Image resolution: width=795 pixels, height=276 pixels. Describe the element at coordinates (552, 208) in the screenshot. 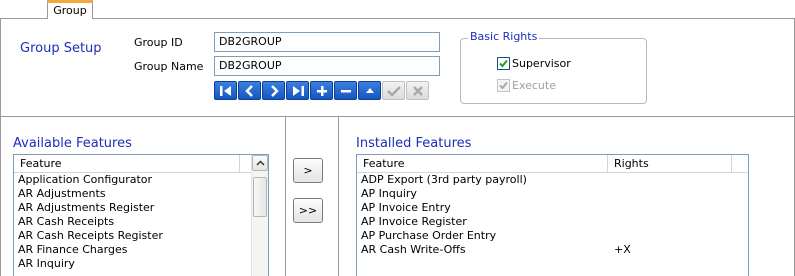

I see `table-row: AP Invoice Entry` at that location.